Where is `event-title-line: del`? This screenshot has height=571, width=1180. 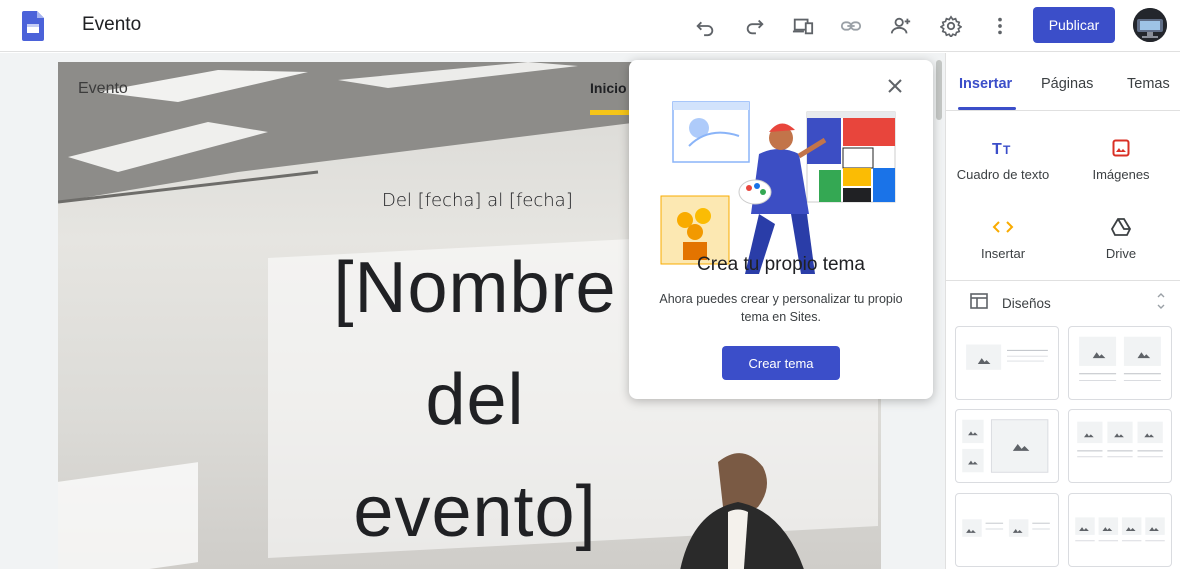 event-title-line: del is located at coordinates (475, 400).